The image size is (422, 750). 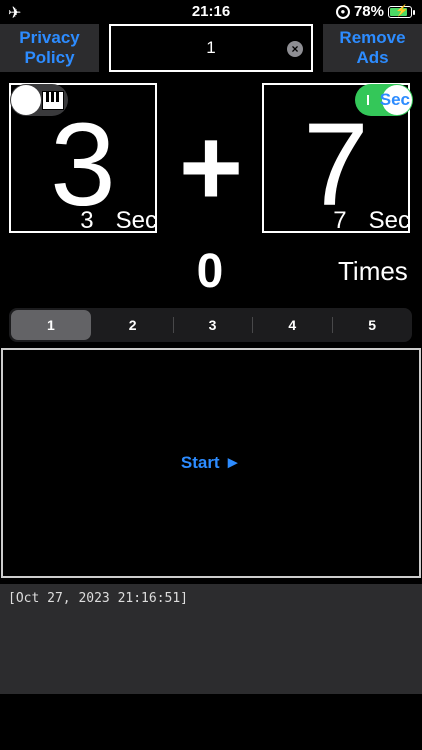 I want to click on log-text: [Oct 27, 2023 21:16:51], so click(x=98, y=598).